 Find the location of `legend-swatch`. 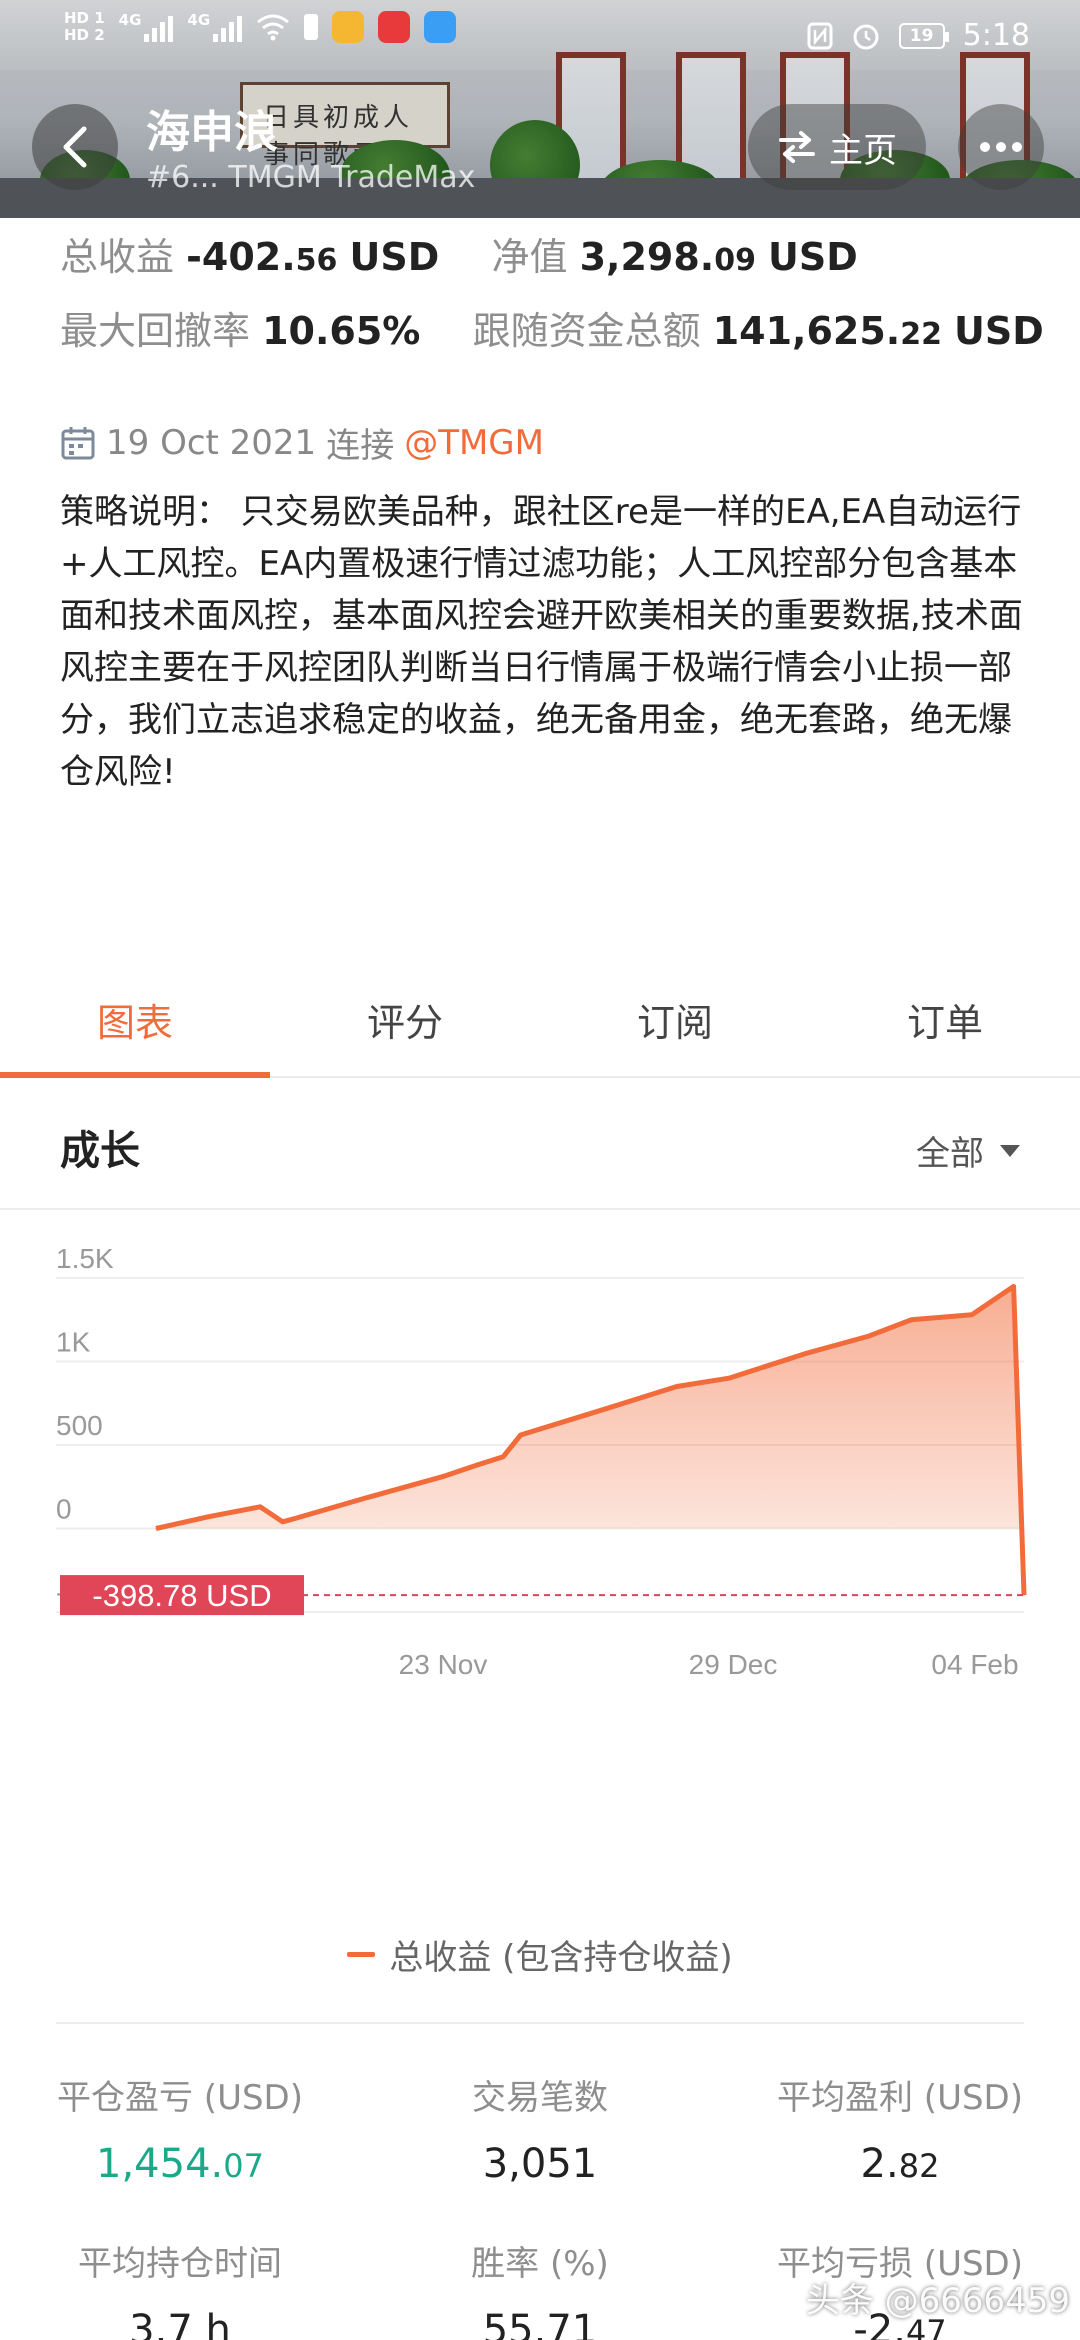

legend-swatch is located at coordinates (361, 1954).